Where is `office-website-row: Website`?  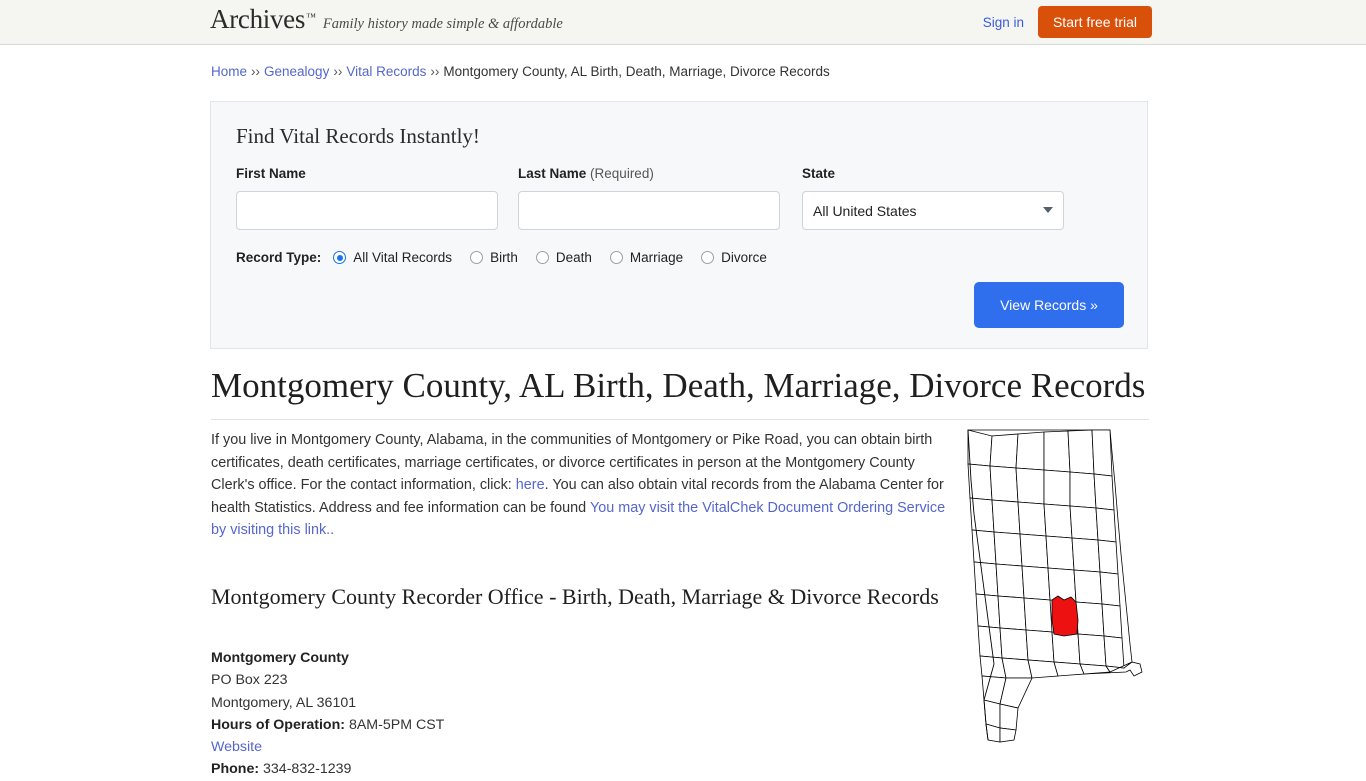 office-website-row: Website is located at coordinates (327, 747).